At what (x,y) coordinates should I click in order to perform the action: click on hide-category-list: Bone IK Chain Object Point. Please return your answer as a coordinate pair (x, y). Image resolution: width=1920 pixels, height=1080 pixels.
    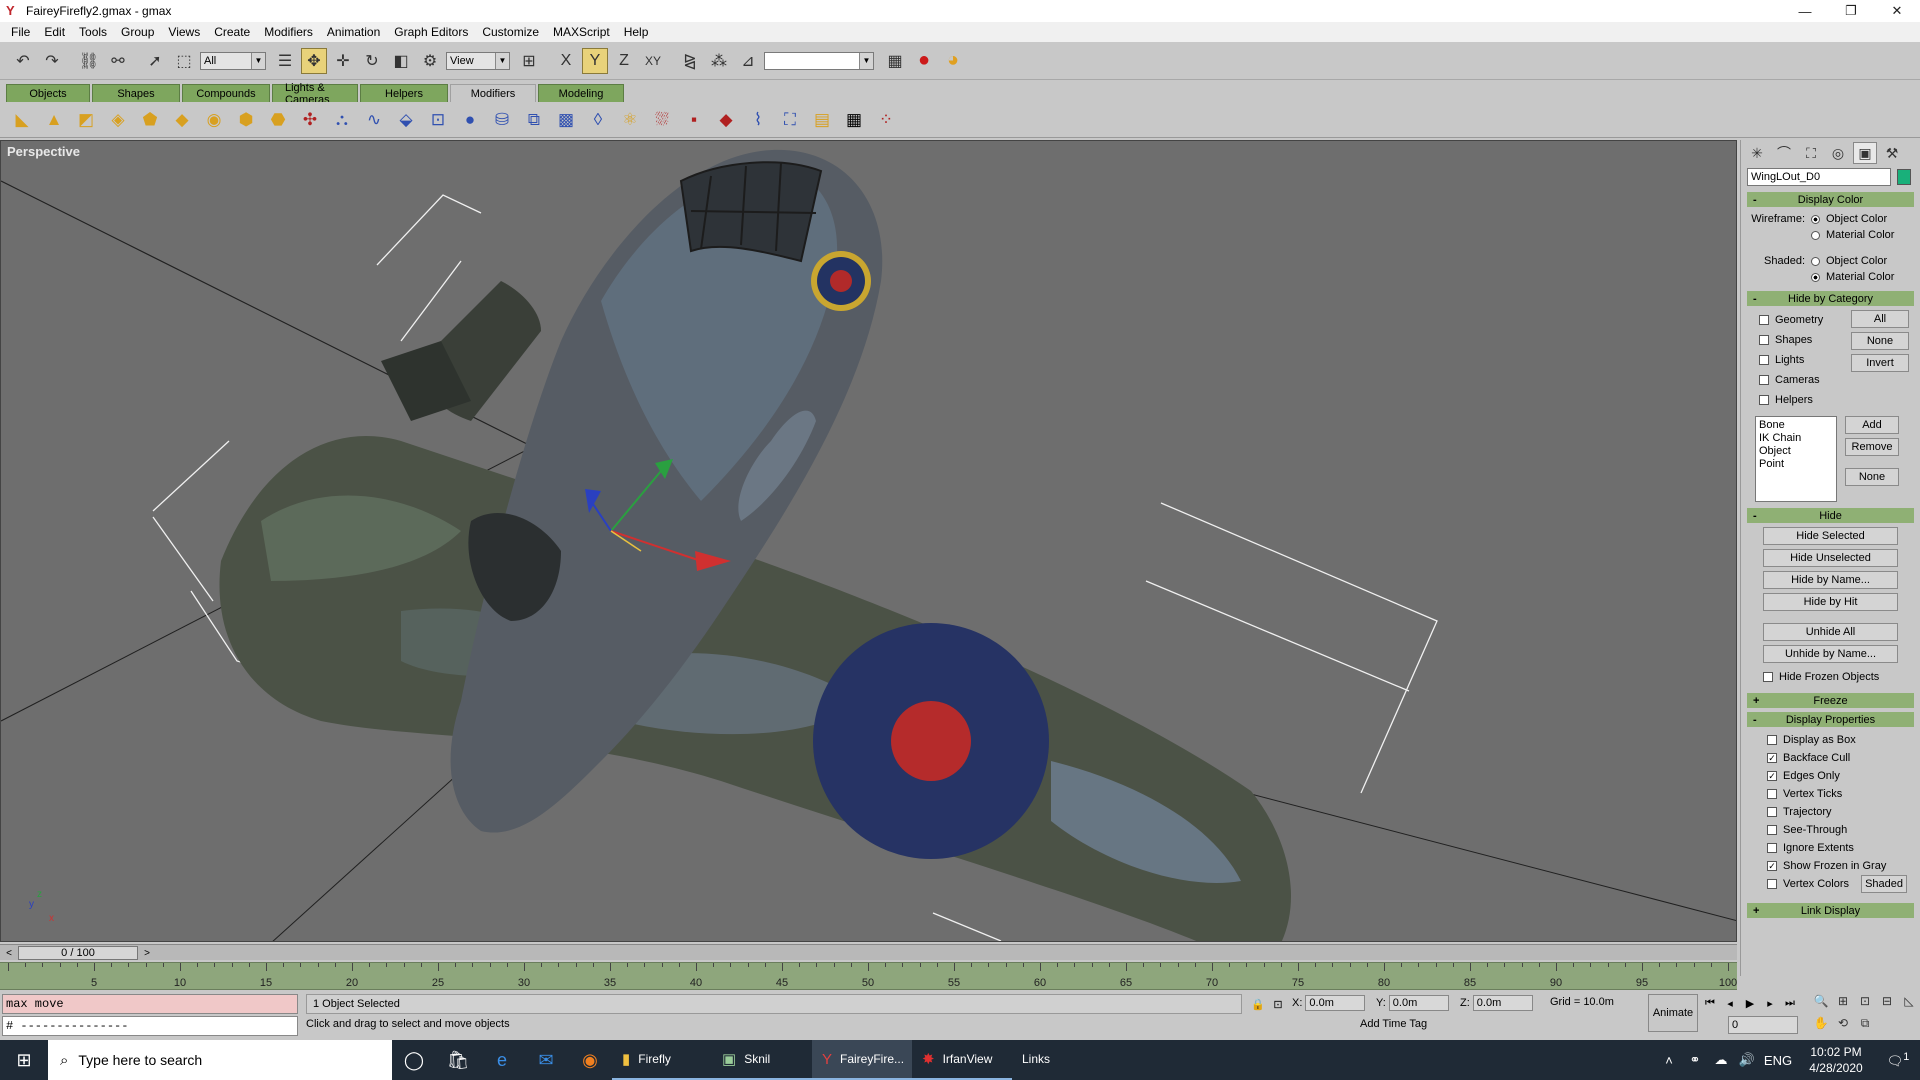
    Looking at the image, I should click on (1796, 459).